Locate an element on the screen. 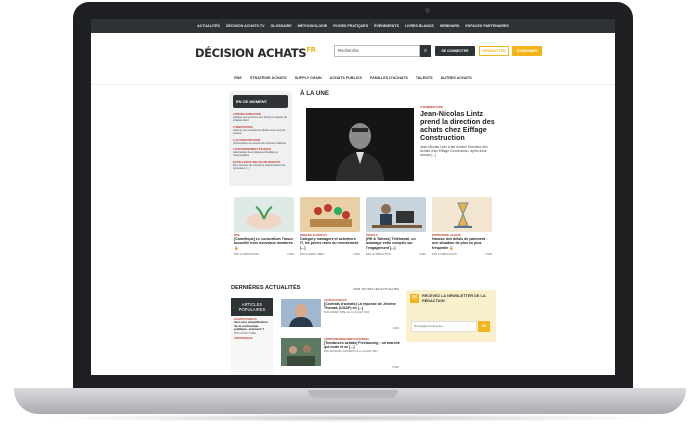 The image size is (700, 431). nav-item: ACHATS PUBLICS is located at coordinates (346, 78).